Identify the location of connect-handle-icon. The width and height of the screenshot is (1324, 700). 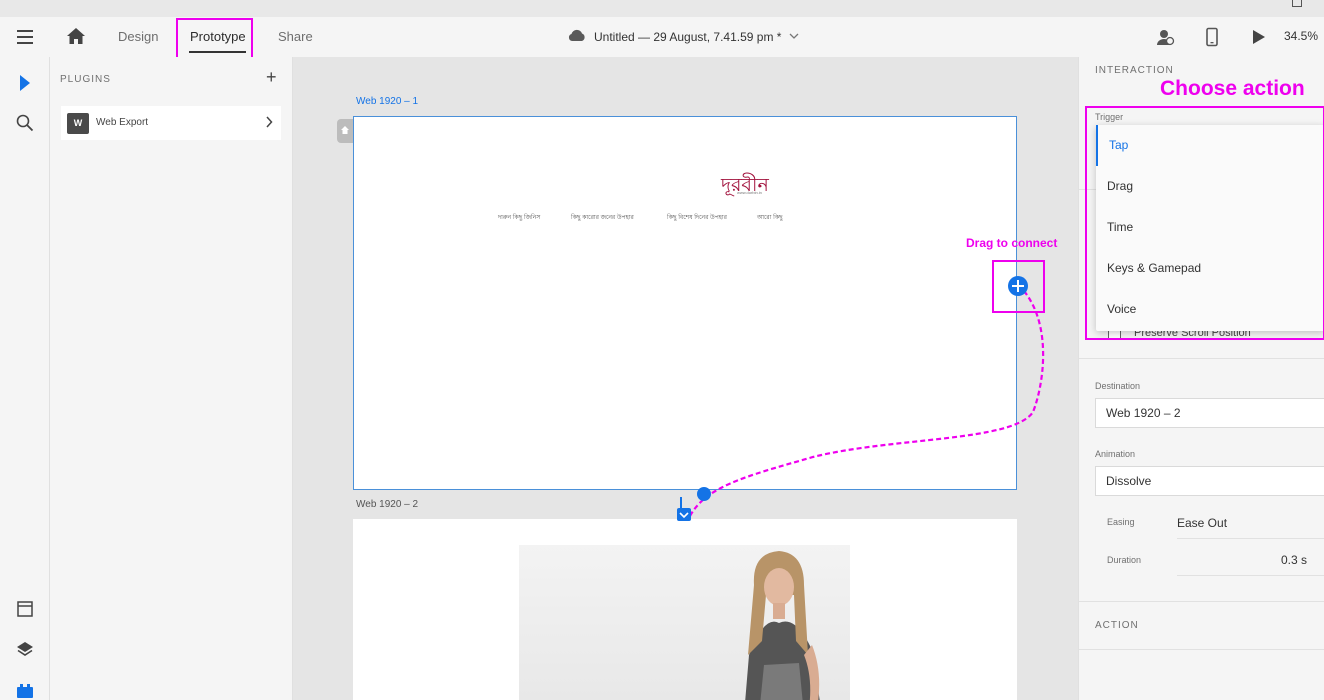
(1018, 286).